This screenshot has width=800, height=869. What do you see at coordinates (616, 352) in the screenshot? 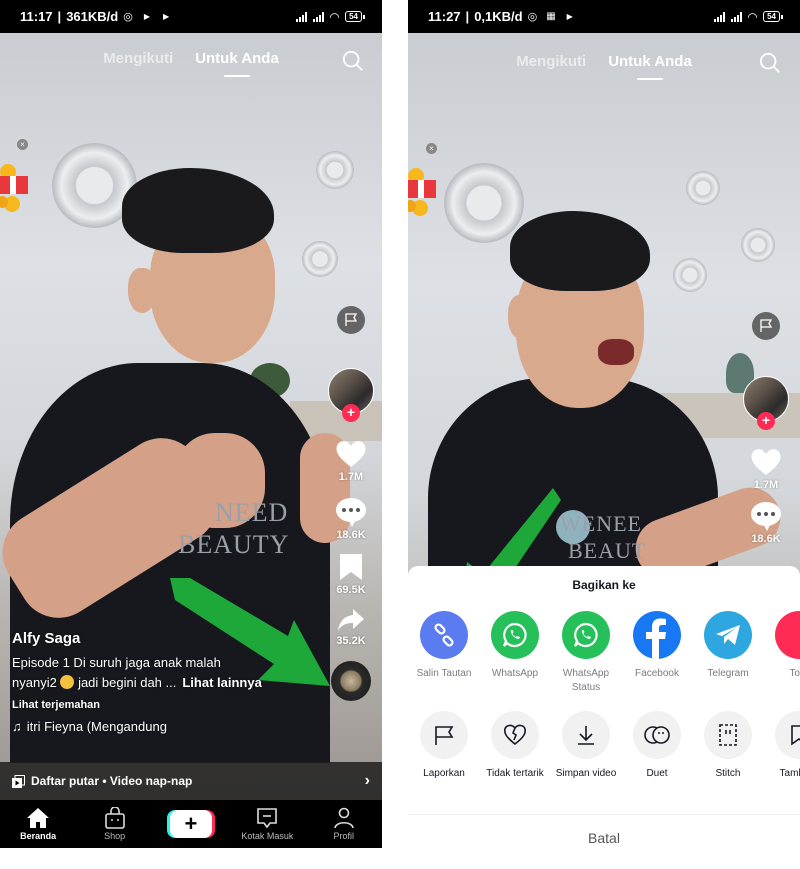
I see `person-mouth` at bounding box center [616, 352].